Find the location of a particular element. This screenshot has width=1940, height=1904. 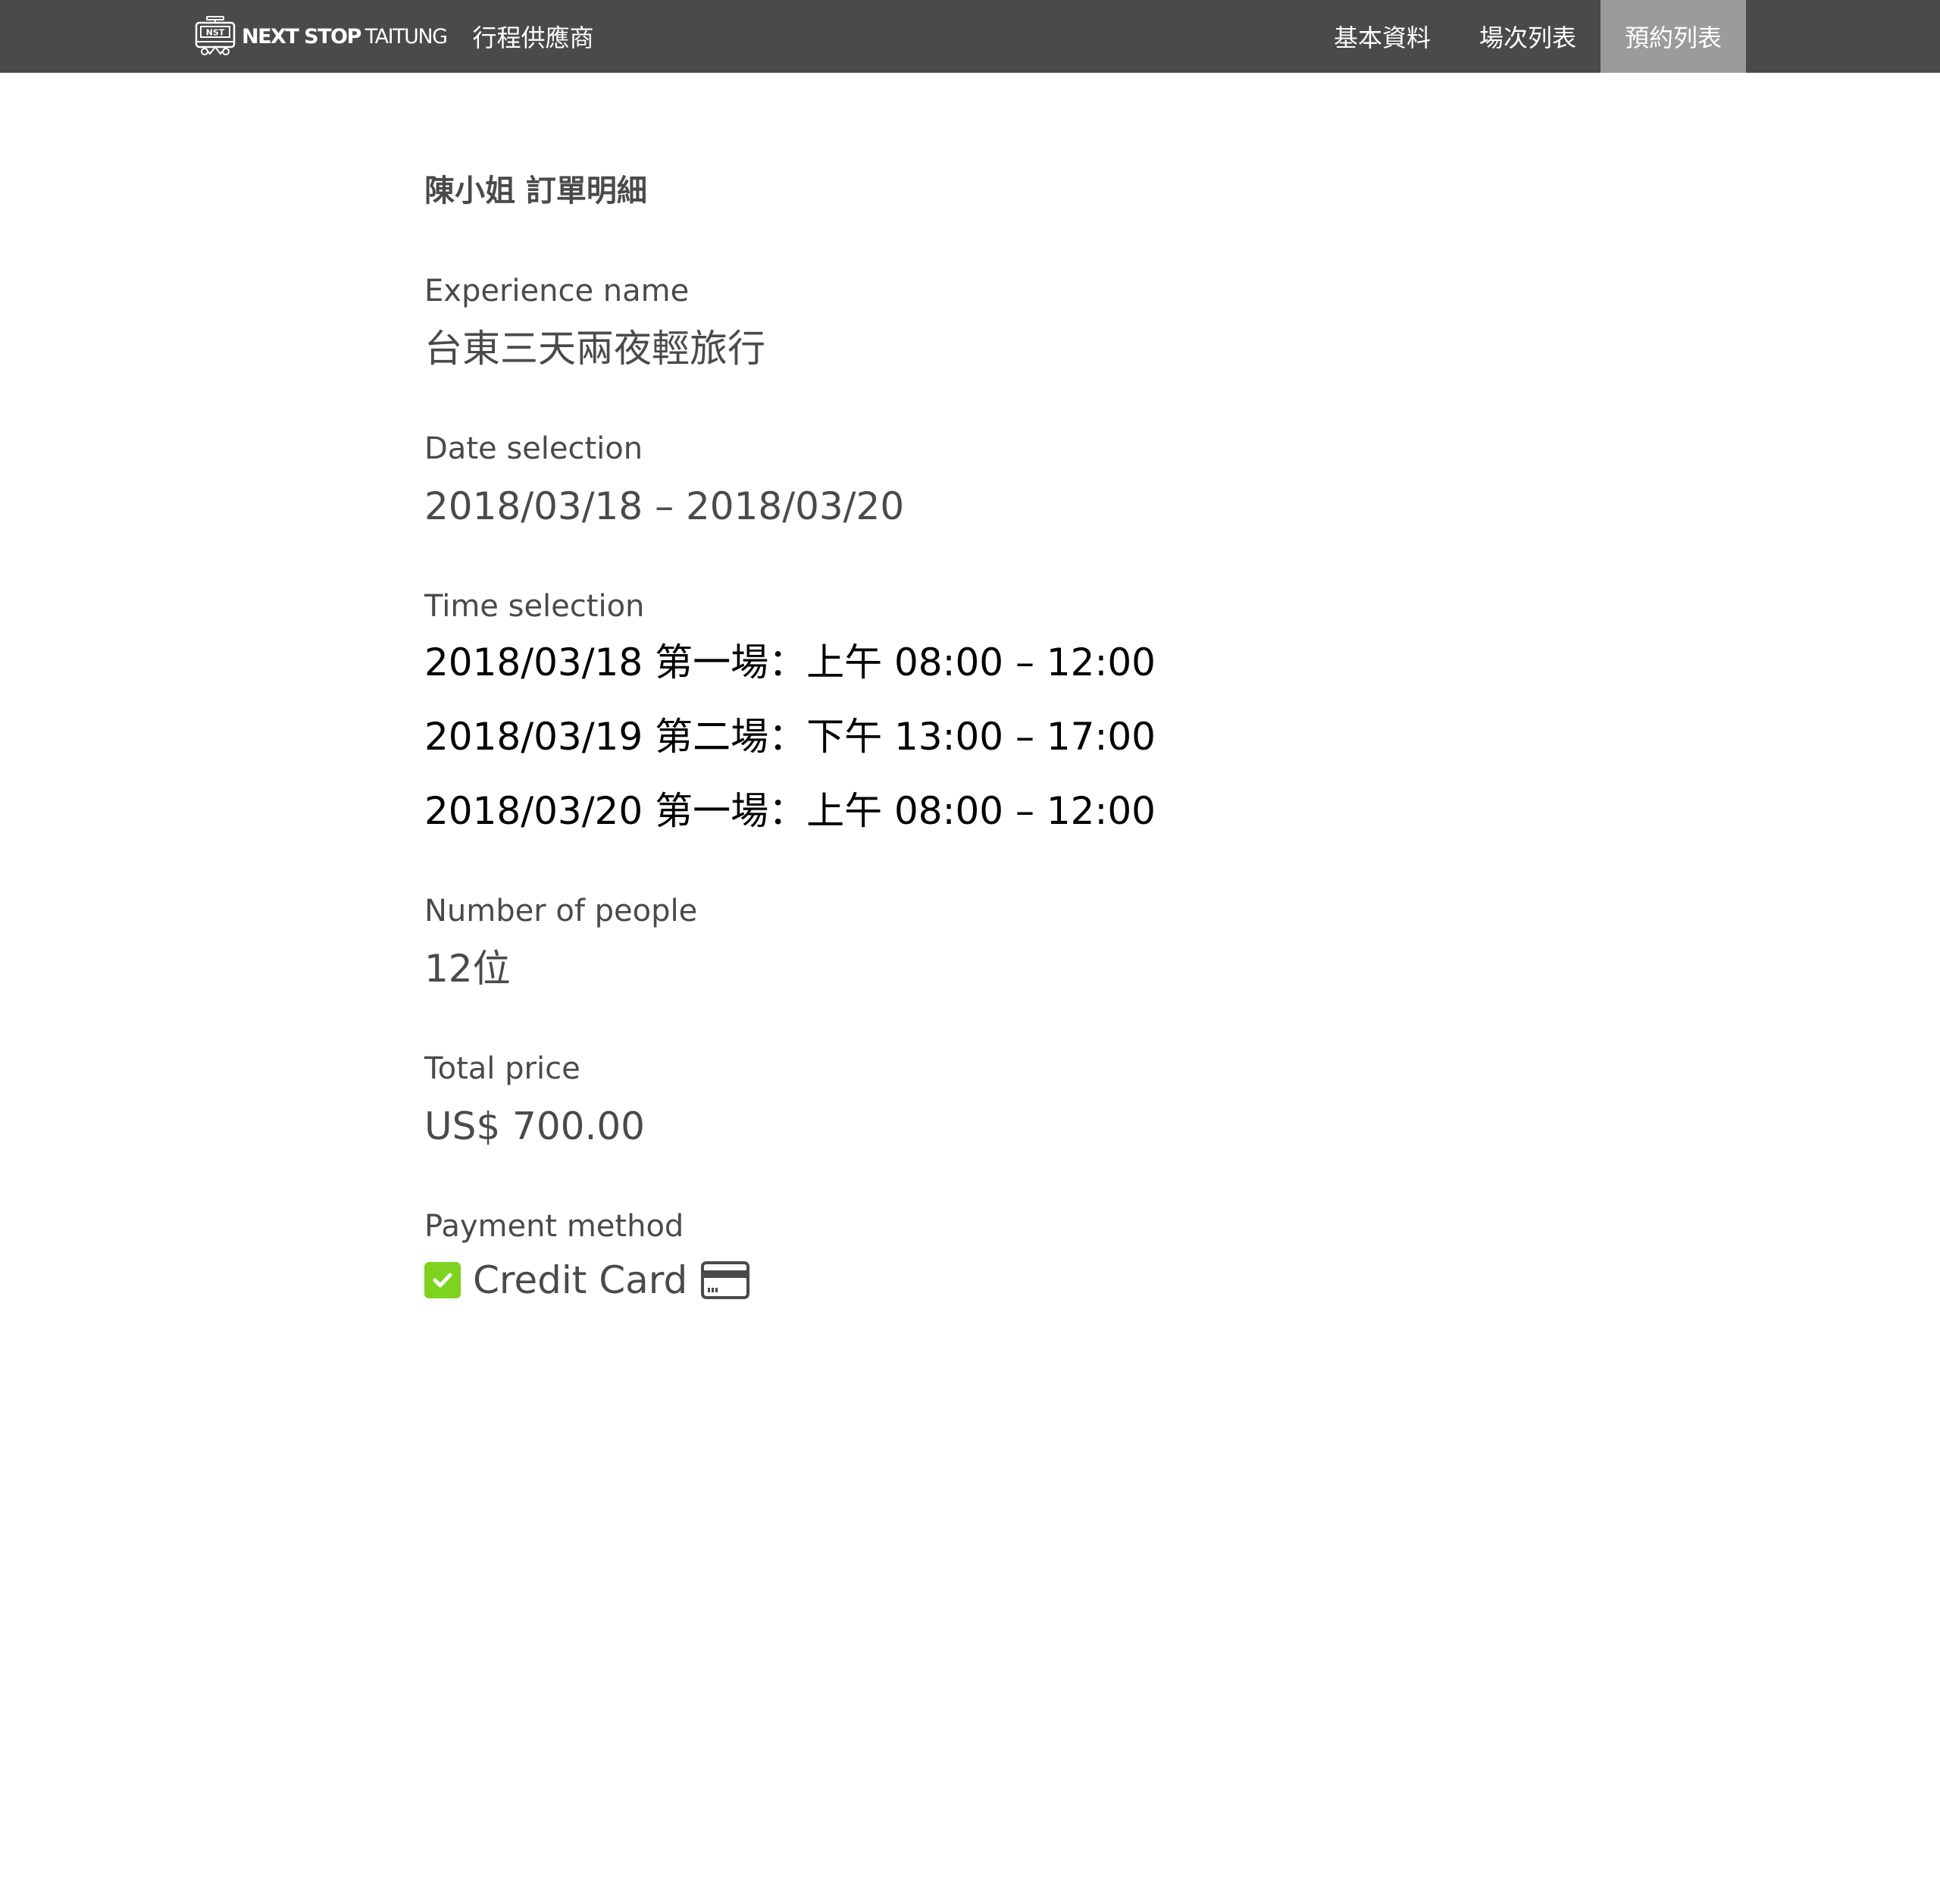

main-nav: 基本資料 場次列表 預約列表 is located at coordinates (1528, 36).